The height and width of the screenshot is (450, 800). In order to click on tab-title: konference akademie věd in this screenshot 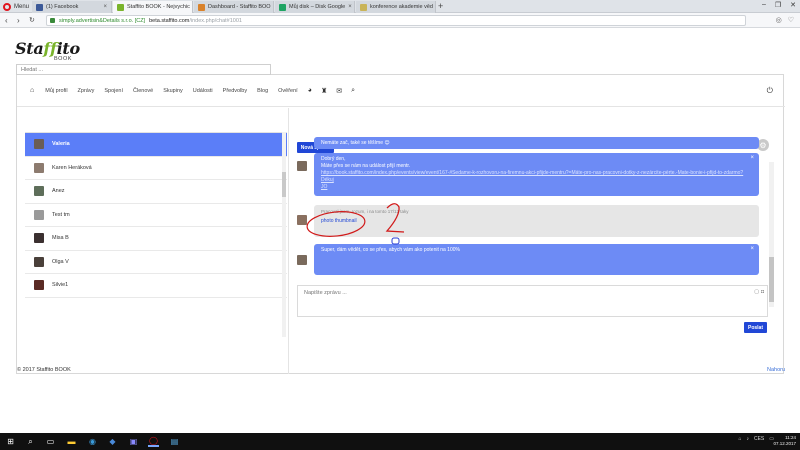, I will do `click(401, 7)`.